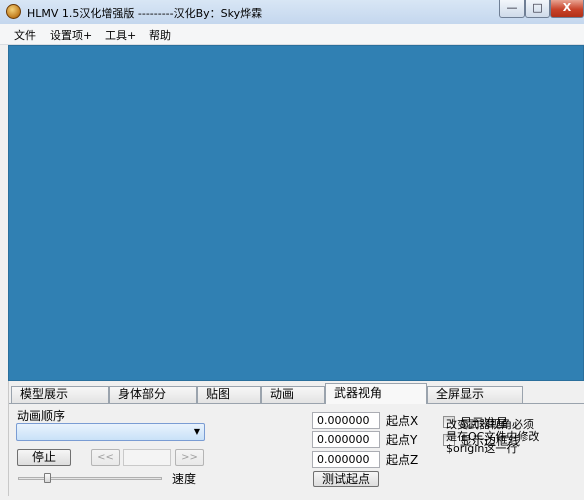 The width and height of the screenshot is (584, 500). Describe the element at coordinates (60, 394) in the screenshot. I see `tab-model-display: 模型展示` at that location.